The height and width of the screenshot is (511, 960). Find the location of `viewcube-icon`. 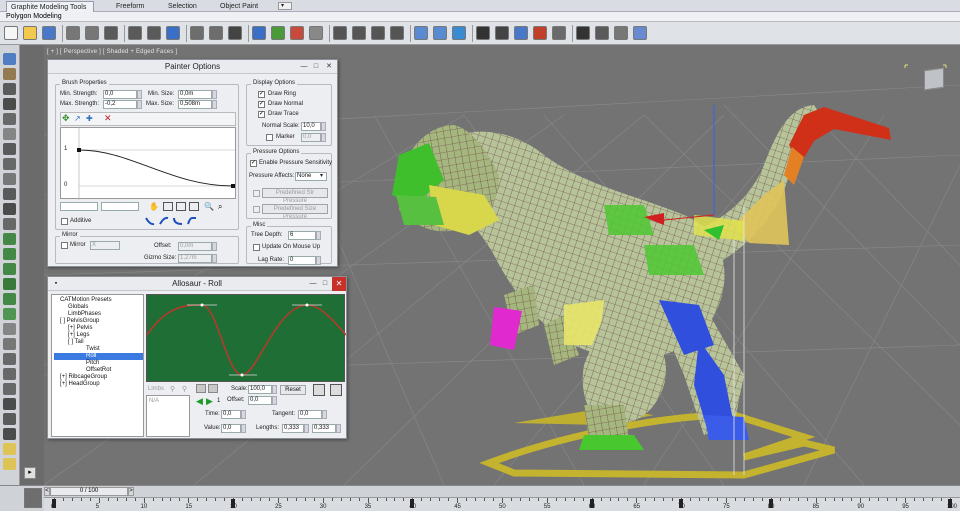

viewcube-icon is located at coordinates (934, 79).